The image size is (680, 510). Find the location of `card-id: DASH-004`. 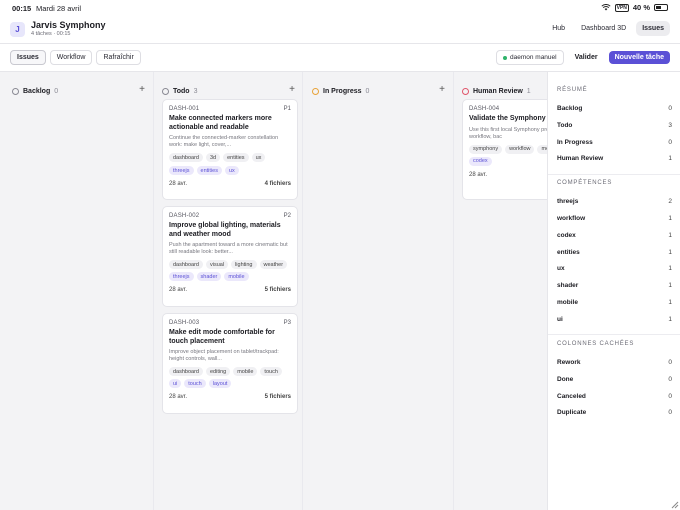

card-id: DASH-004 is located at coordinates (484, 109).